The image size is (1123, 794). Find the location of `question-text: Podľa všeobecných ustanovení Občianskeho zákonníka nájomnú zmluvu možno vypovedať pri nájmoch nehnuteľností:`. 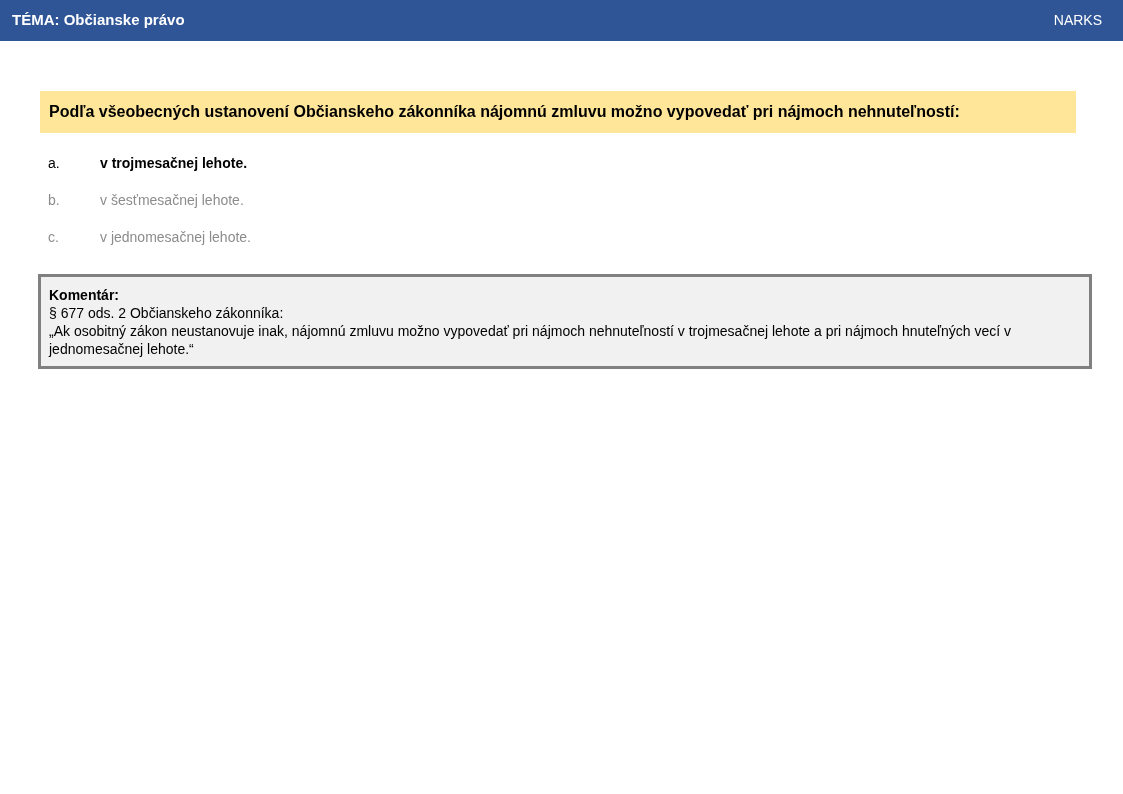

question-text: Podľa všeobecných ustanovení Občianskeho zákonníka nájomnú zmluvu možno vypovedať pri nájmoch nehnuteľností: is located at coordinates (558, 112).